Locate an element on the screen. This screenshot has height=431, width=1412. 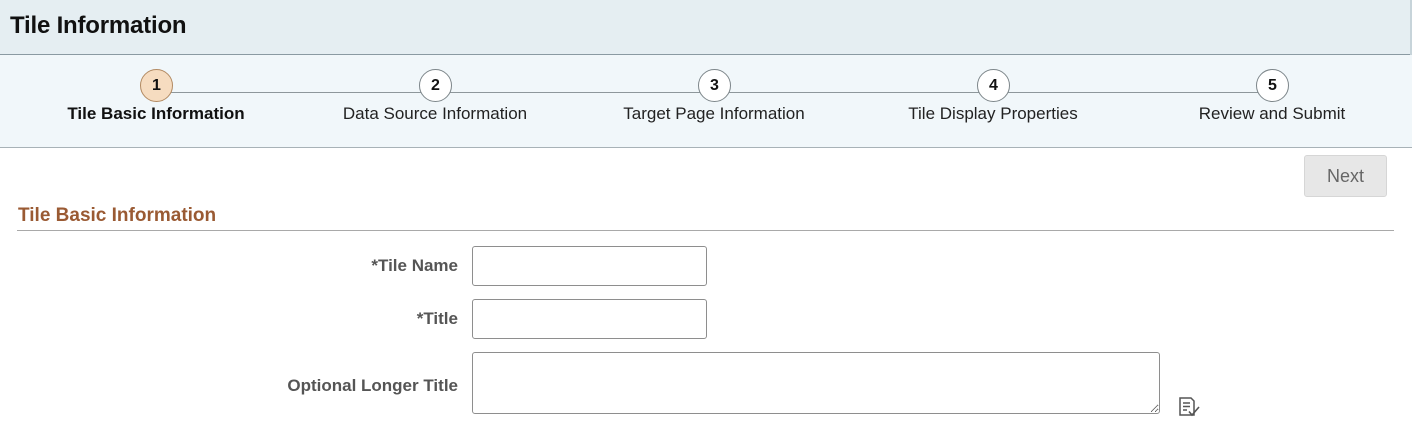
step-data-source-information: 2 Data Source Information is located at coordinates (435, 101).